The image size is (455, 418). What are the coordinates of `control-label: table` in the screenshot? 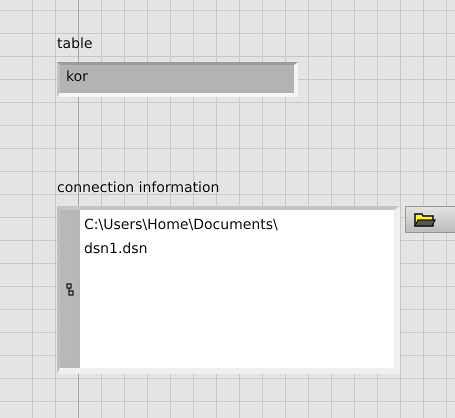 It's located at (75, 44).